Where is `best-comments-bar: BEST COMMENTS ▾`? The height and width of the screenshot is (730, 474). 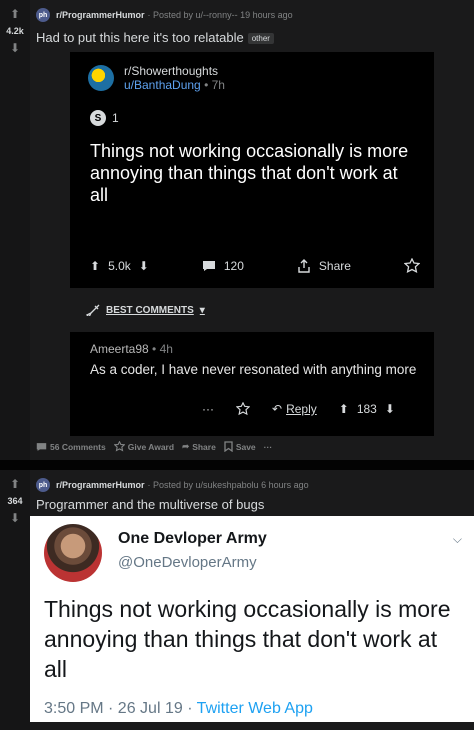
best-comments-bar: BEST COMMENTS ▾ is located at coordinates (252, 310).